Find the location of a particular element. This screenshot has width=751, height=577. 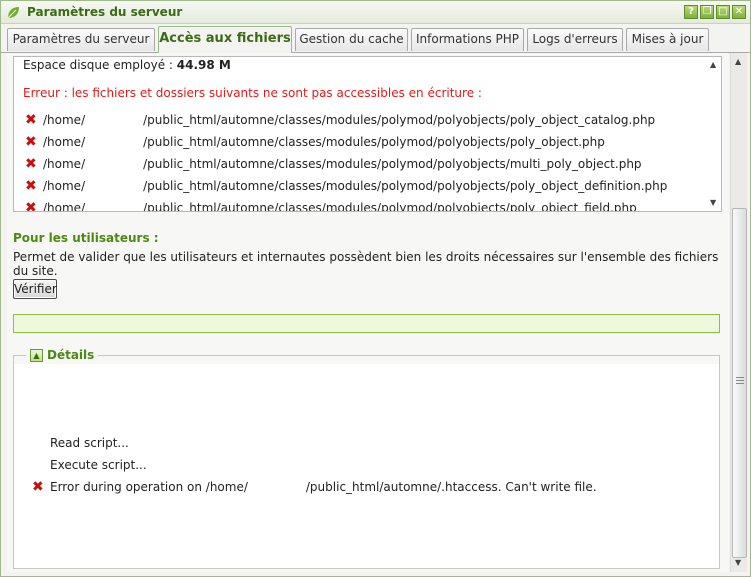

leaf-logo-icon is located at coordinates (13, 13).